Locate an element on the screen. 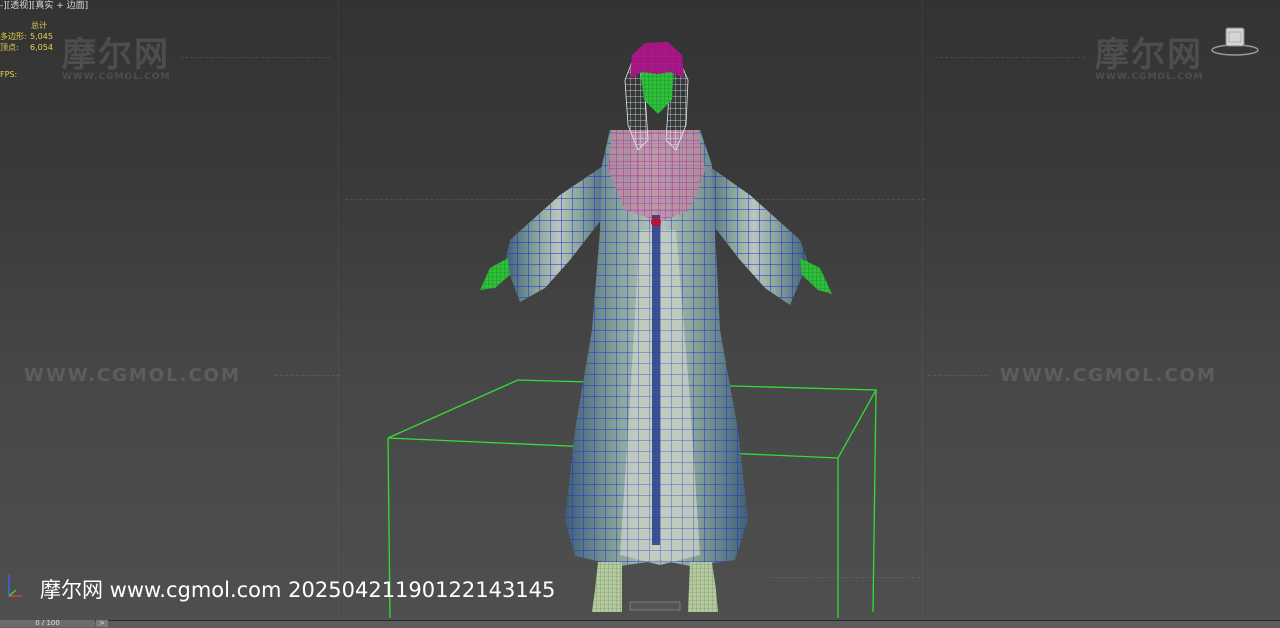  polys-value: 5,045 is located at coordinates (41, 36).